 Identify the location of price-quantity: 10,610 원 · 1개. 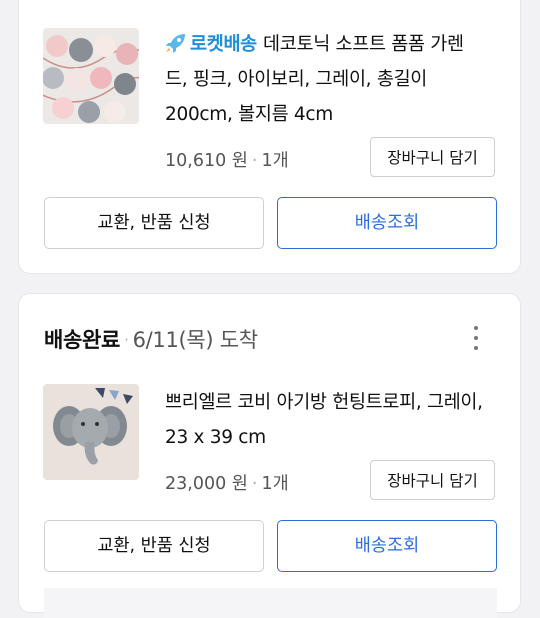
(227, 159).